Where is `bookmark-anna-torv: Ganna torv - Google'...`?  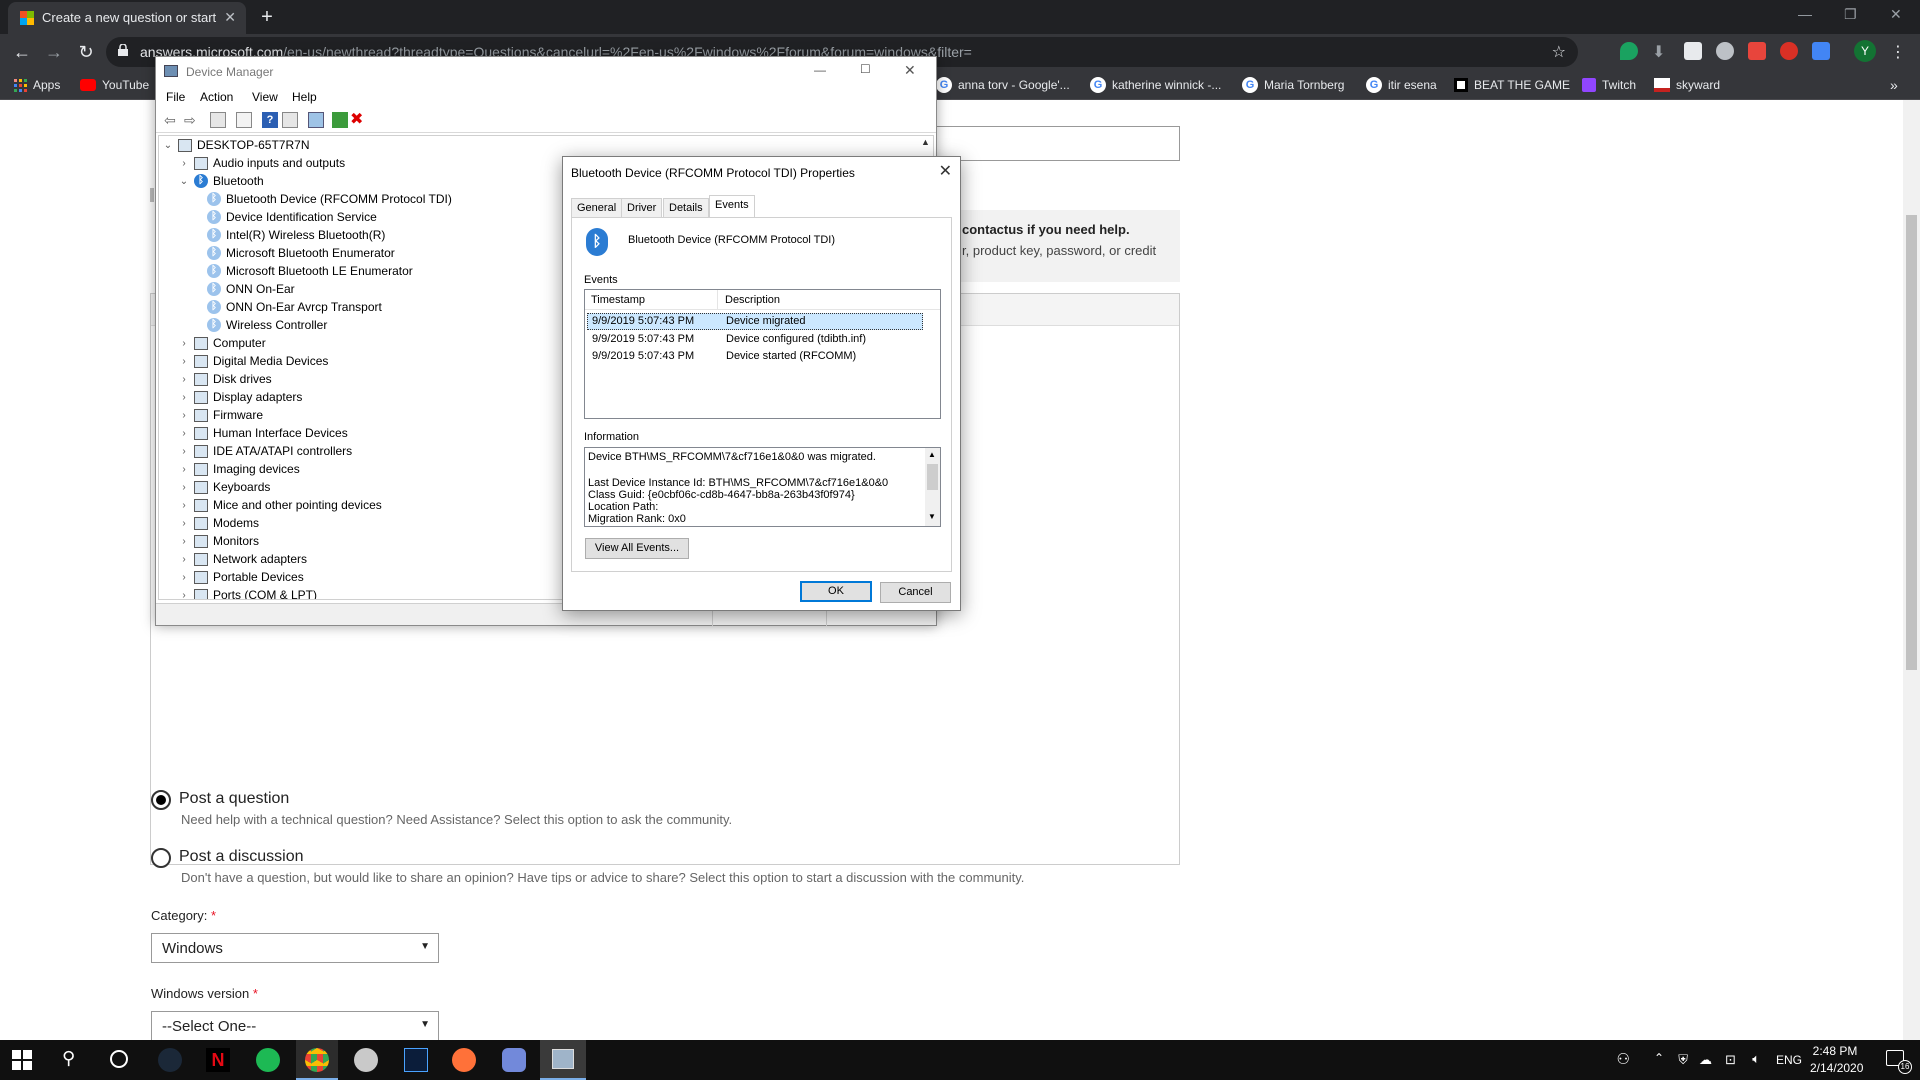
bookmark-anna-torv: Ganna torv - Google'... is located at coordinates (1003, 85).